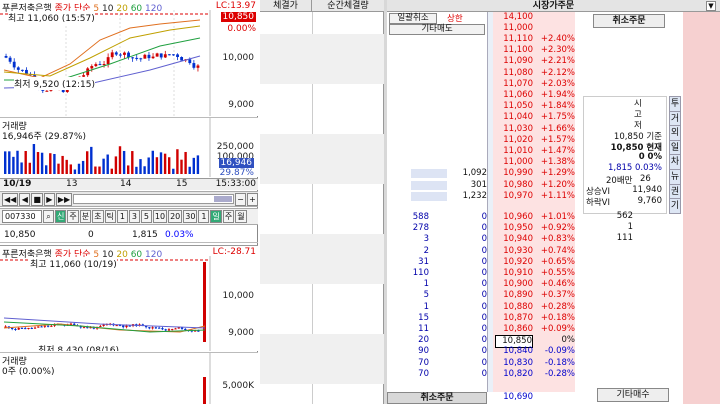 This screenshot has height=404, width=720. Describe the element at coordinates (252, 199) in the screenshot. I see `zoom-in-button: +` at that location.